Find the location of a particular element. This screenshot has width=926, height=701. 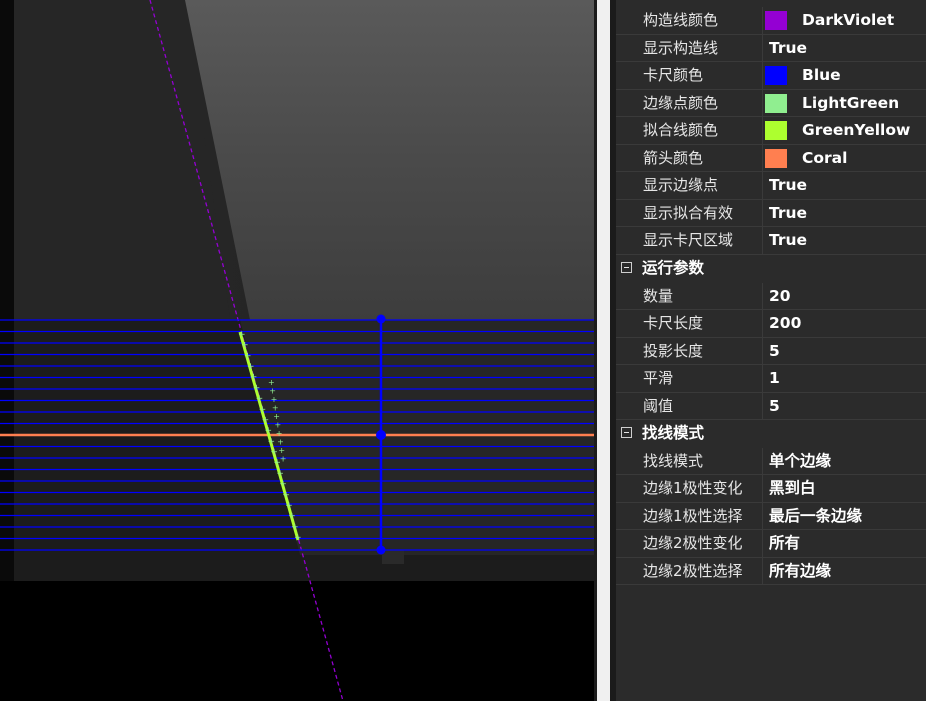

category-display-partial is located at coordinates (771, 3).